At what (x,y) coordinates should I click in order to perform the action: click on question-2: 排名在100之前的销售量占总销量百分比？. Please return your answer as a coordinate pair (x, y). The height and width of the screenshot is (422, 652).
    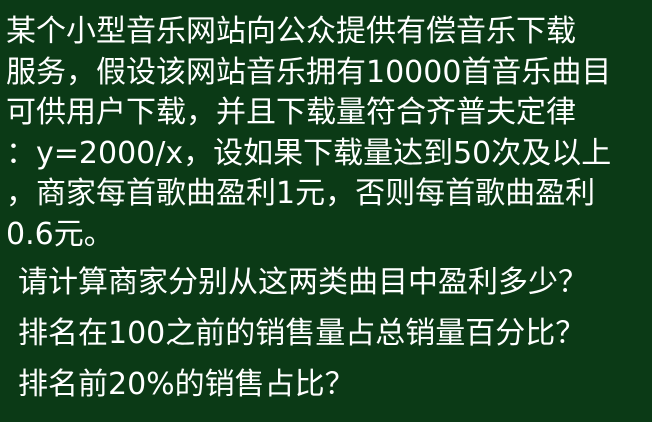
    Looking at the image, I should click on (302, 333).